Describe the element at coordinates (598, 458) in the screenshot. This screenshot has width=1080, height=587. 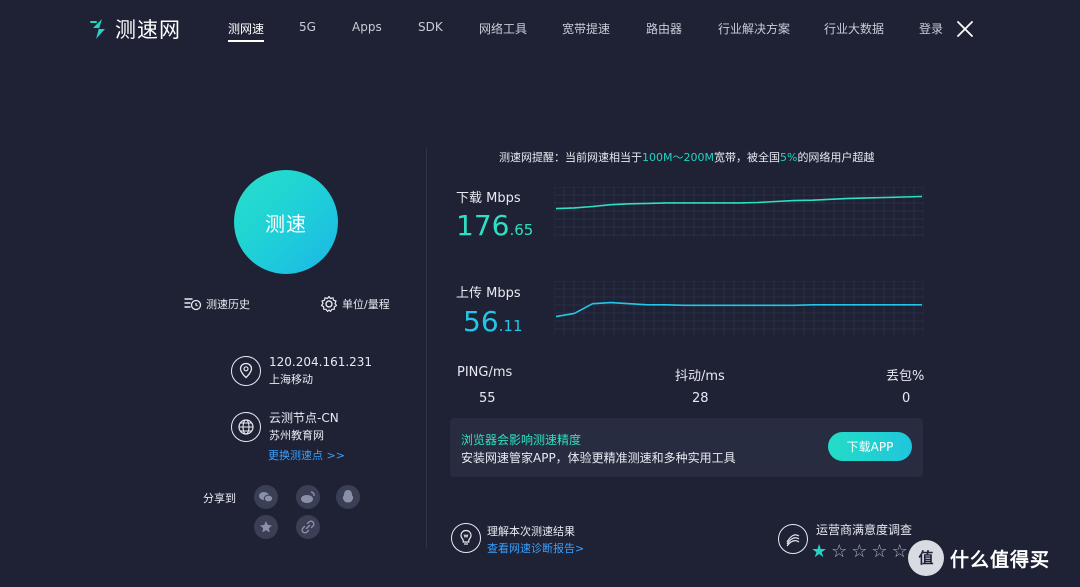
I see `promo-subtitle: 安装网速管家APP，体验更精准测速和多种实用工具` at that location.